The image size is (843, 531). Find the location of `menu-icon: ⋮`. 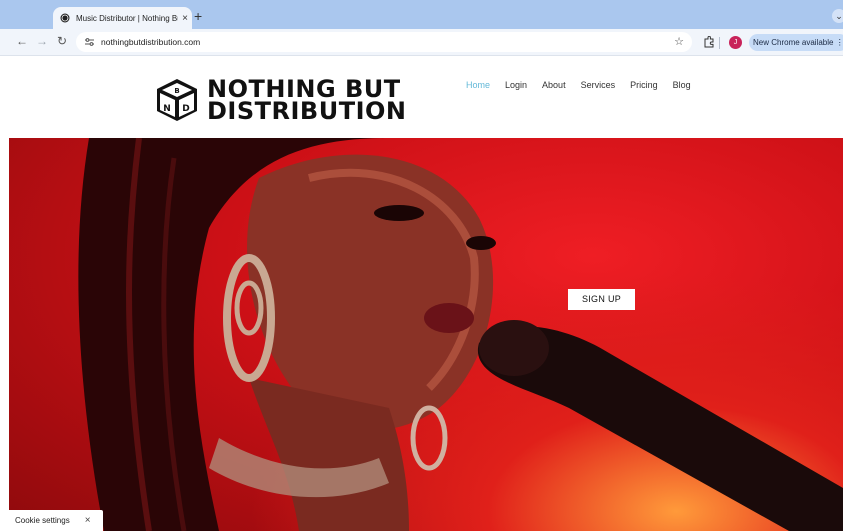

menu-icon: ⋮ is located at coordinates (839, 42).